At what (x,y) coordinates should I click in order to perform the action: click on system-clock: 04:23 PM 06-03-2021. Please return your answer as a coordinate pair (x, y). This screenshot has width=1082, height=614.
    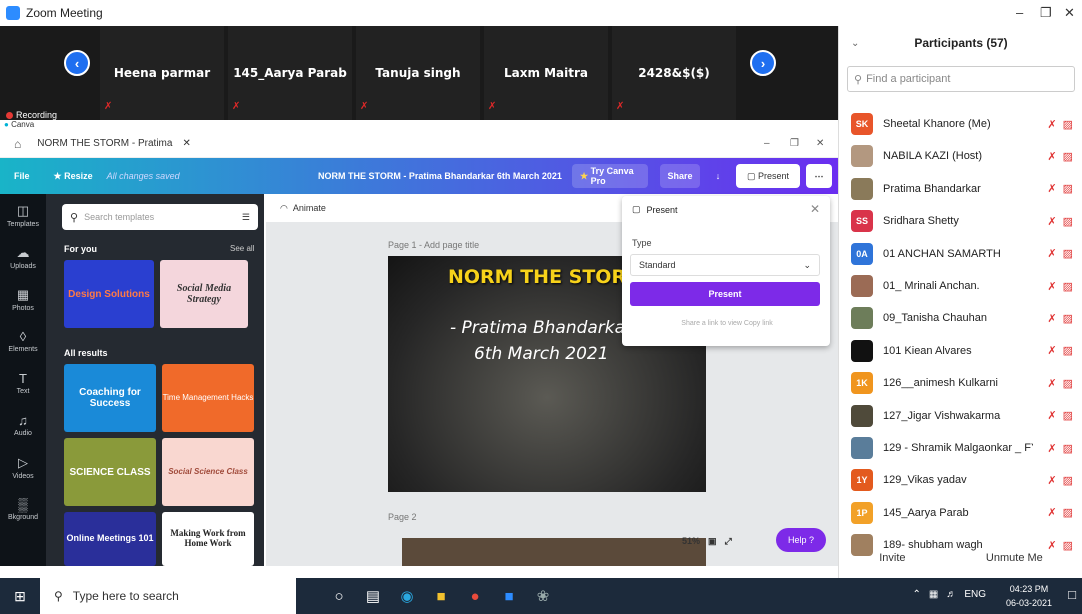
    Looking at the image, I should click on (1029, 596).